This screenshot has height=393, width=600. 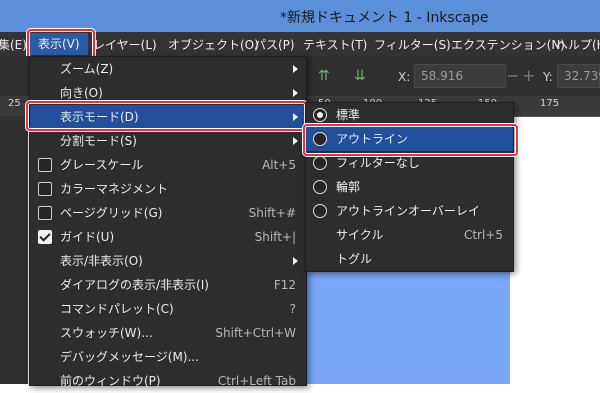 I want to click on window-title: *新規ドキュメント 1 - Inkscape, so click(x=384, y=18).